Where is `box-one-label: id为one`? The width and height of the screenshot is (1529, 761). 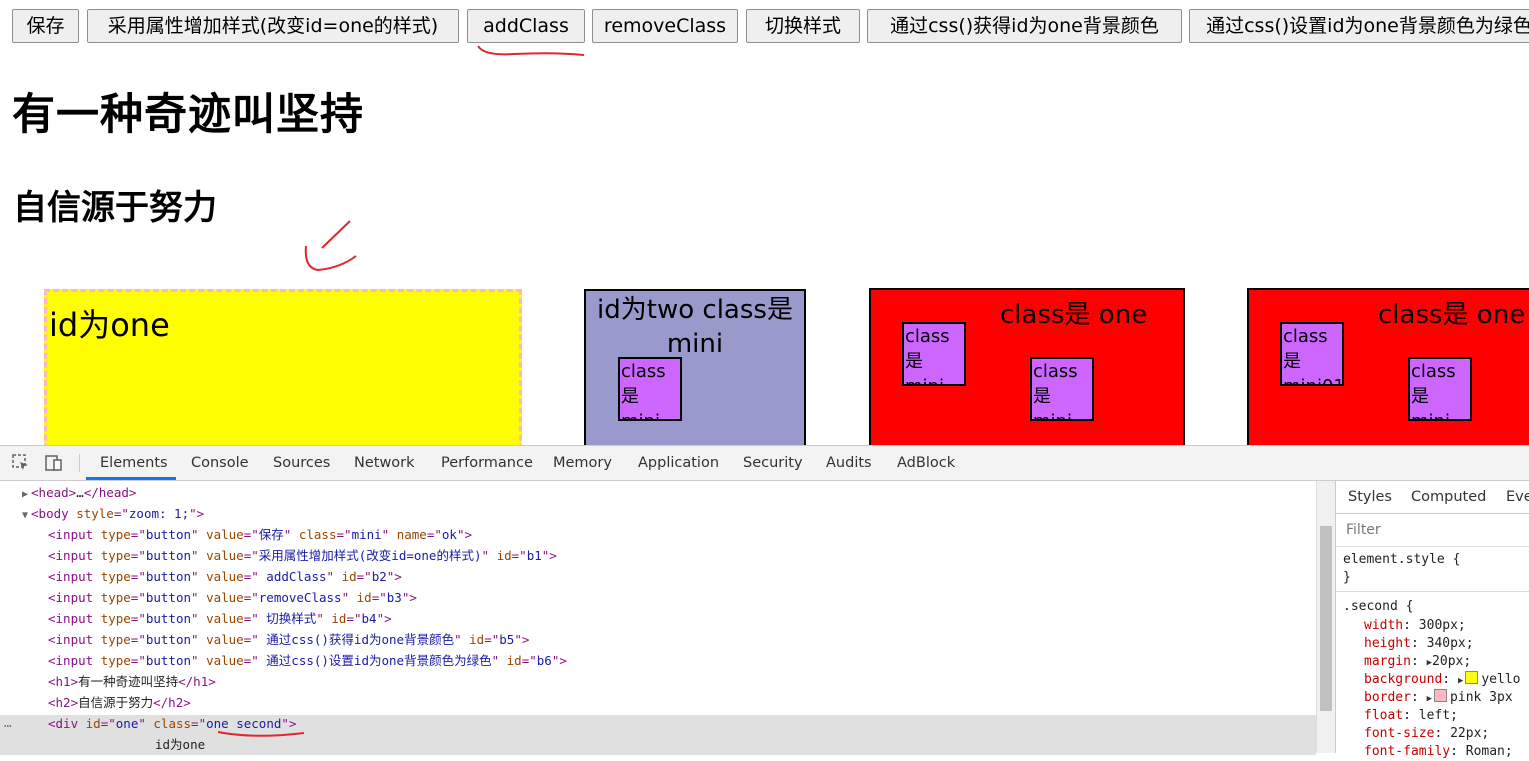 box-one-label: id为one is located at coordinates (109, 325).